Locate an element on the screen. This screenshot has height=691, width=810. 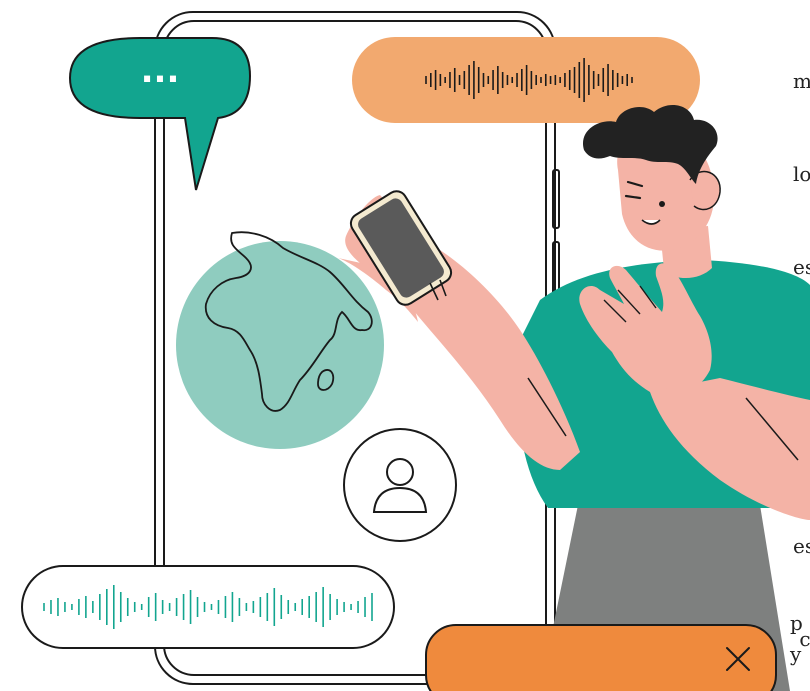
user-icon is located at coordinates (400, 485).